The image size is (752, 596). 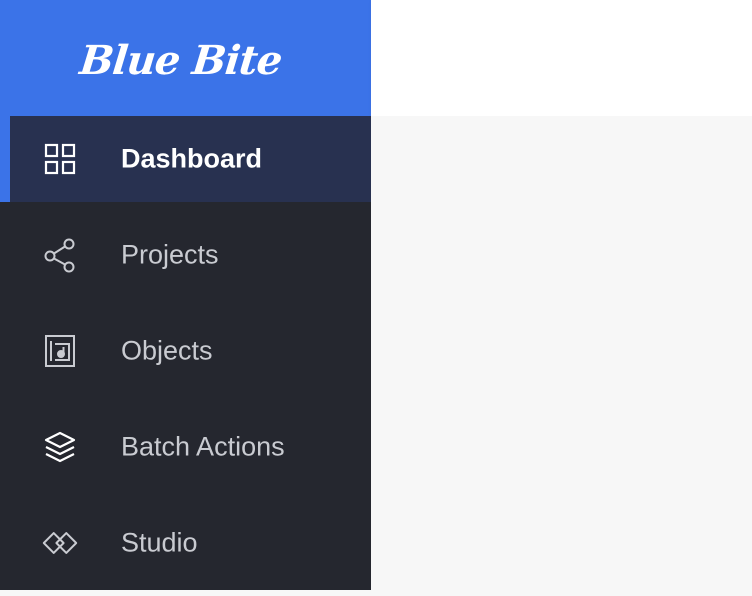 I want to click on sidebar-item-label: Dashboard, so click(x=192, y=158).